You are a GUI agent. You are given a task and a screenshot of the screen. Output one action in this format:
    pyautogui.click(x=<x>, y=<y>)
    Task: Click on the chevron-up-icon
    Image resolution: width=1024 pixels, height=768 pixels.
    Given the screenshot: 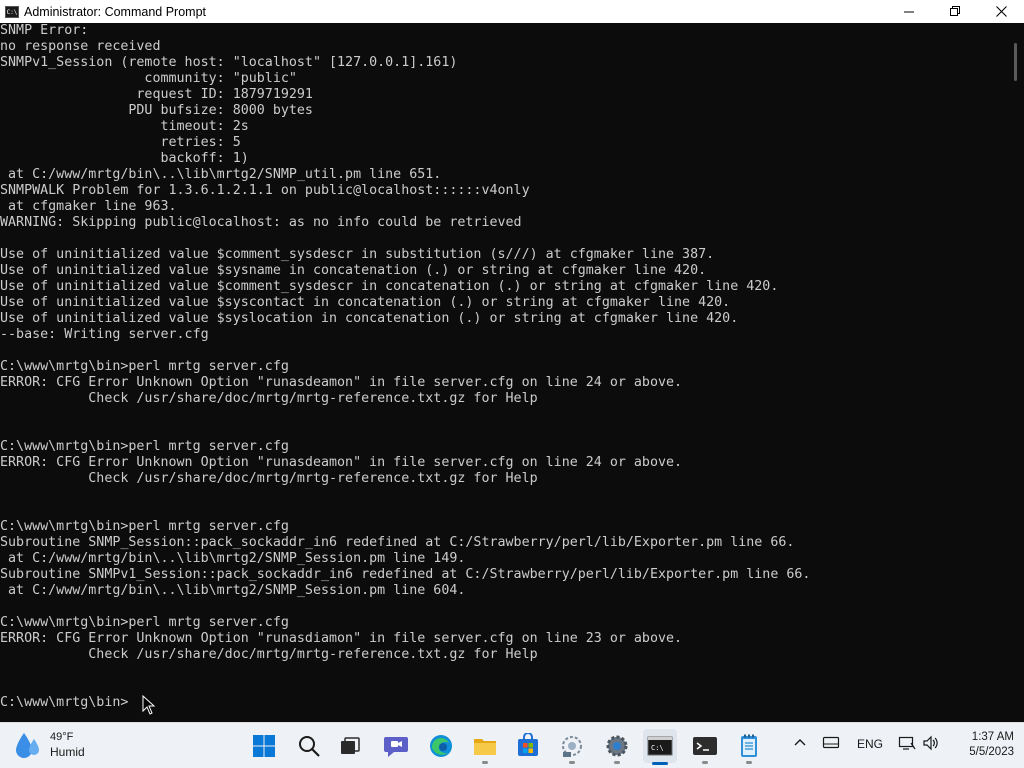 What is the action you would take?
    pyautogui.click(x=800, y=742)
    